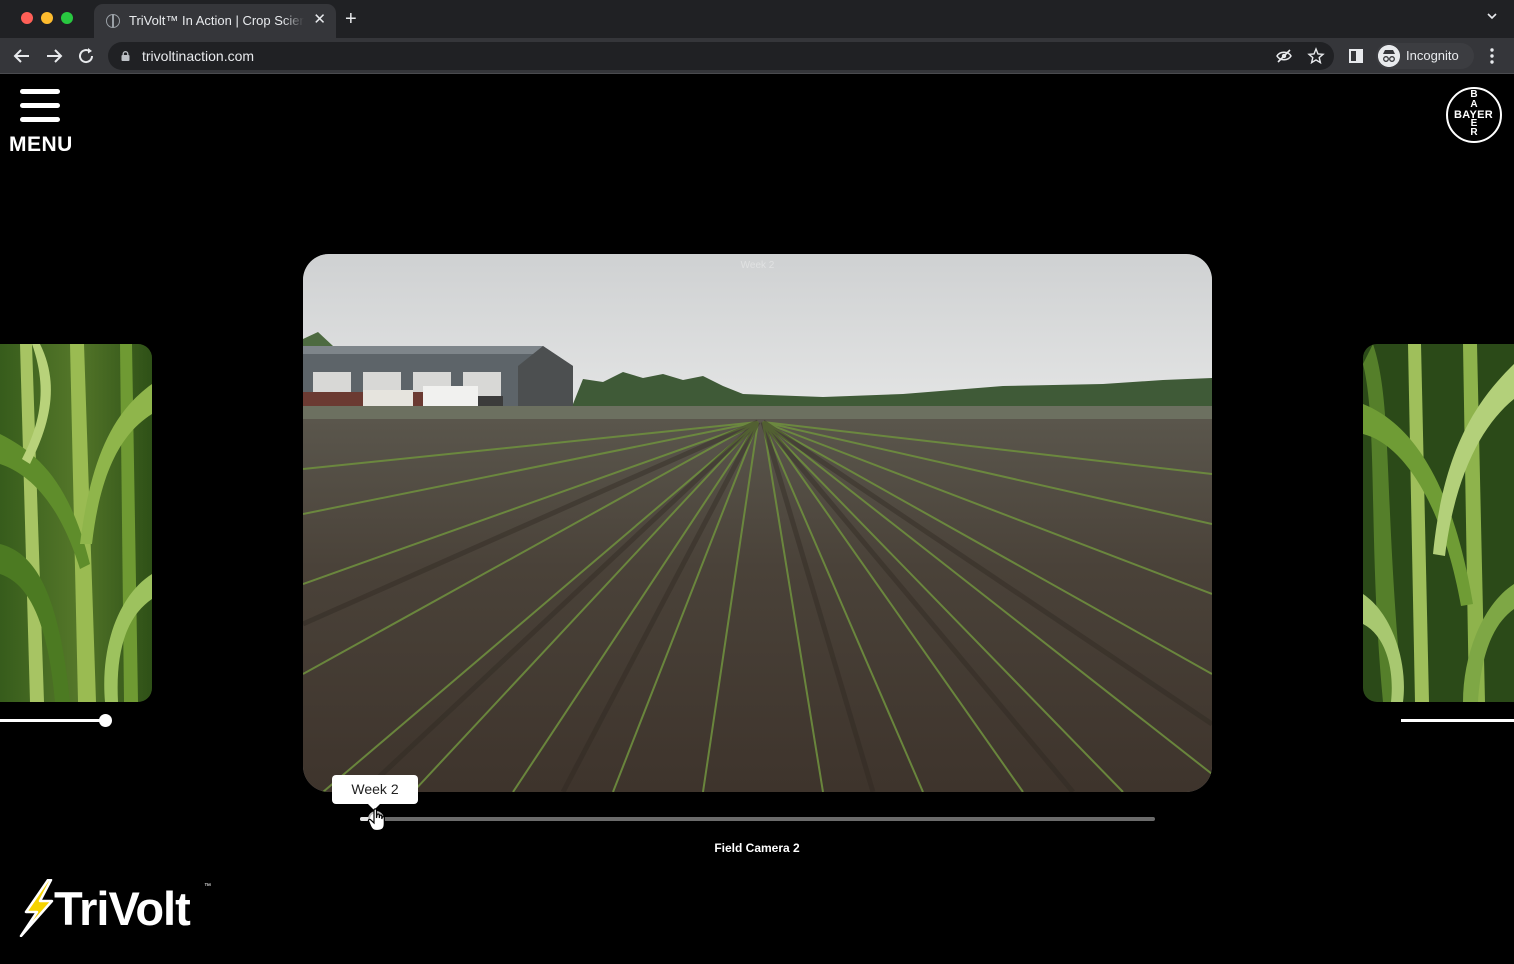 The width and height of the screenshot is (1514, 964). I want to click on bayer-logo-vertical: B A Y E R, so click(1474, 113).